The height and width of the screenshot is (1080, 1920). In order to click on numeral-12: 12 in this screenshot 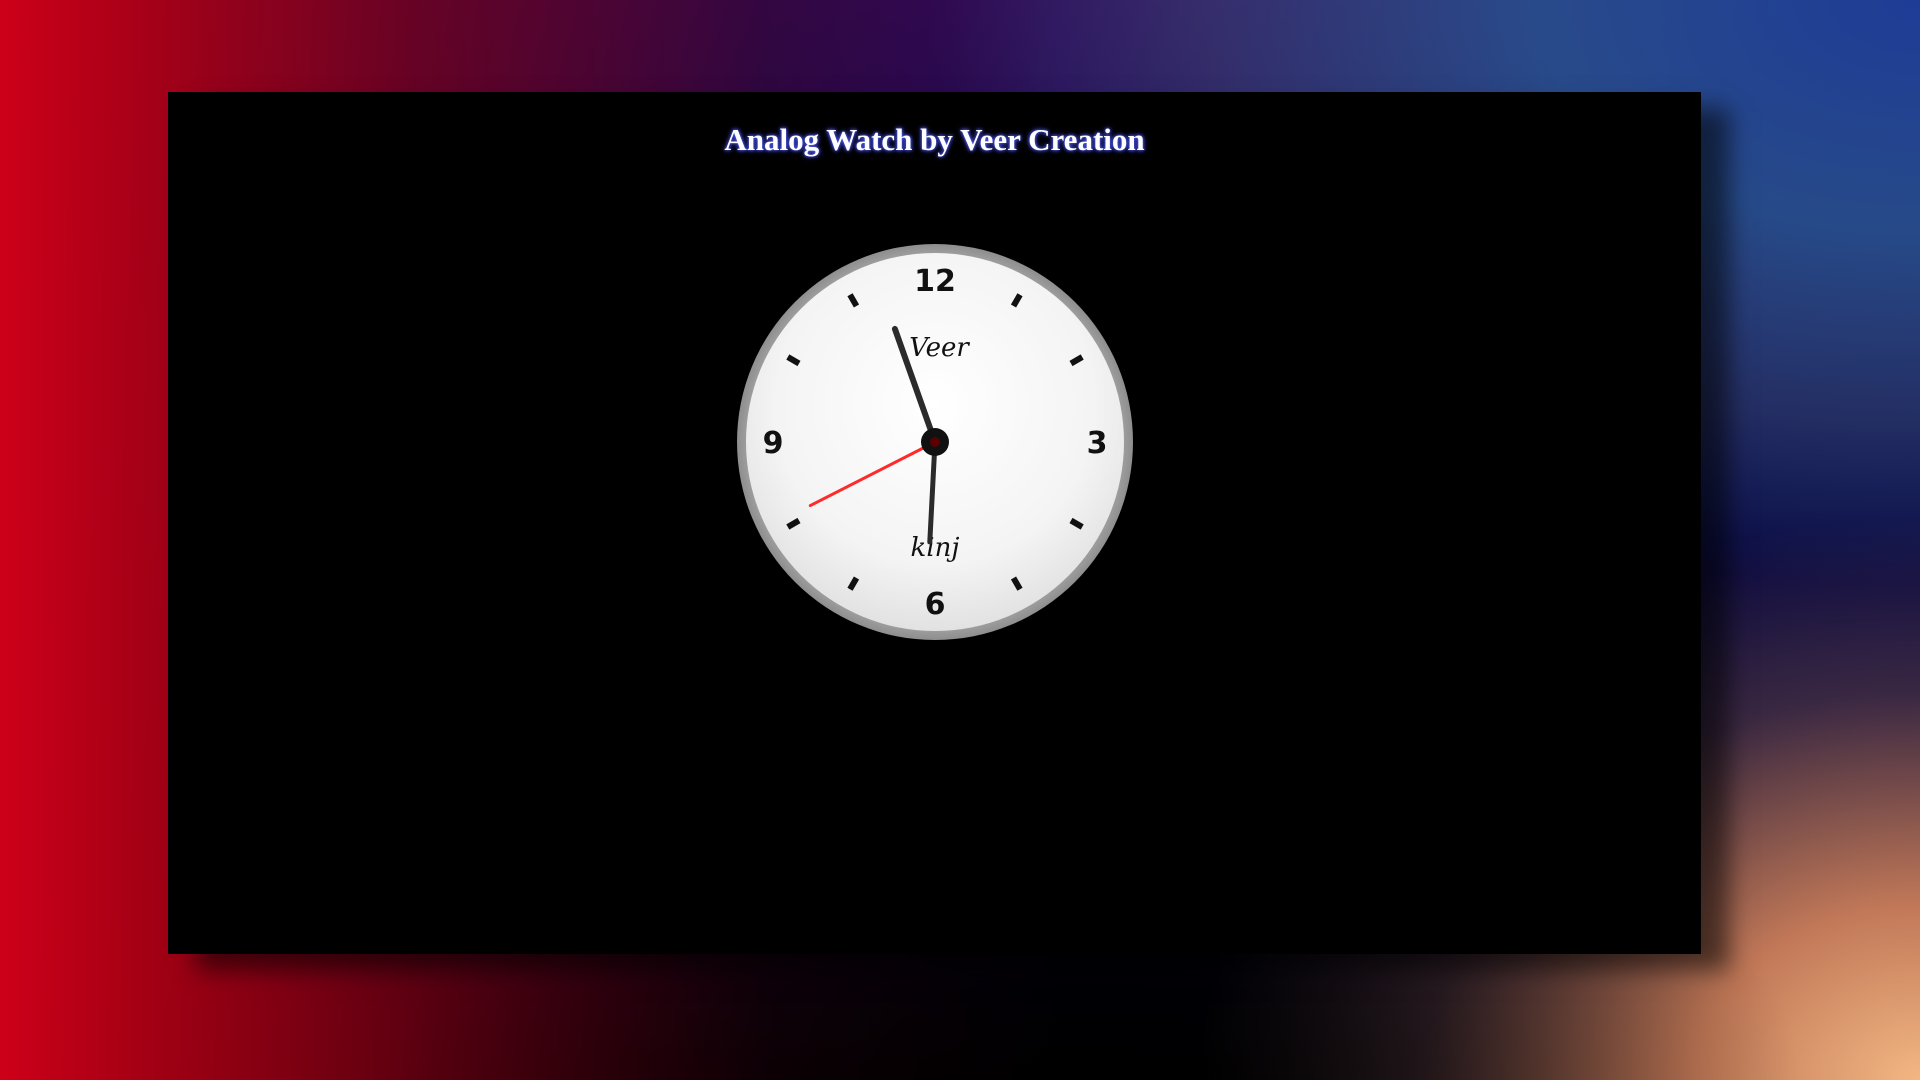, I will do `click(935, 281)`.